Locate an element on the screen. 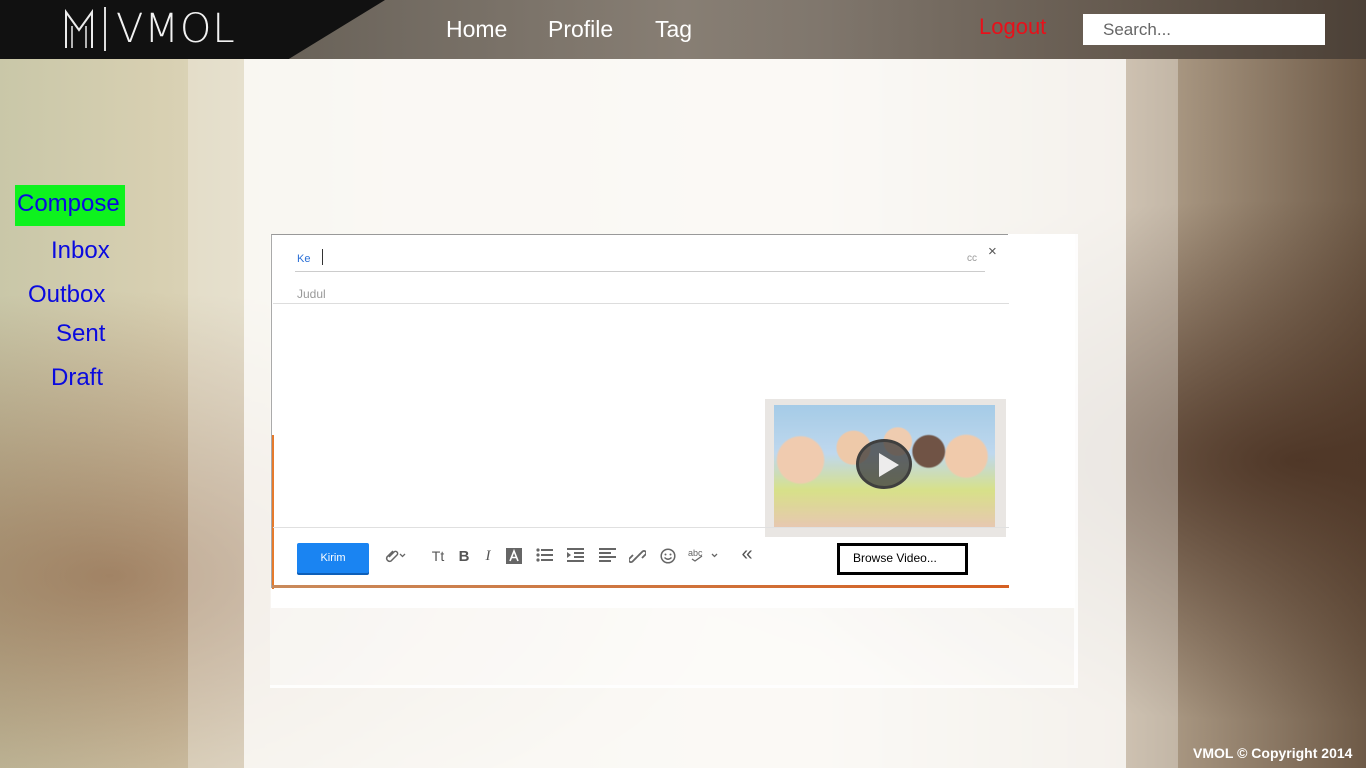 This screenshot has height=768, width=1366. to-label: Ke is located at coordinates (304, 259).